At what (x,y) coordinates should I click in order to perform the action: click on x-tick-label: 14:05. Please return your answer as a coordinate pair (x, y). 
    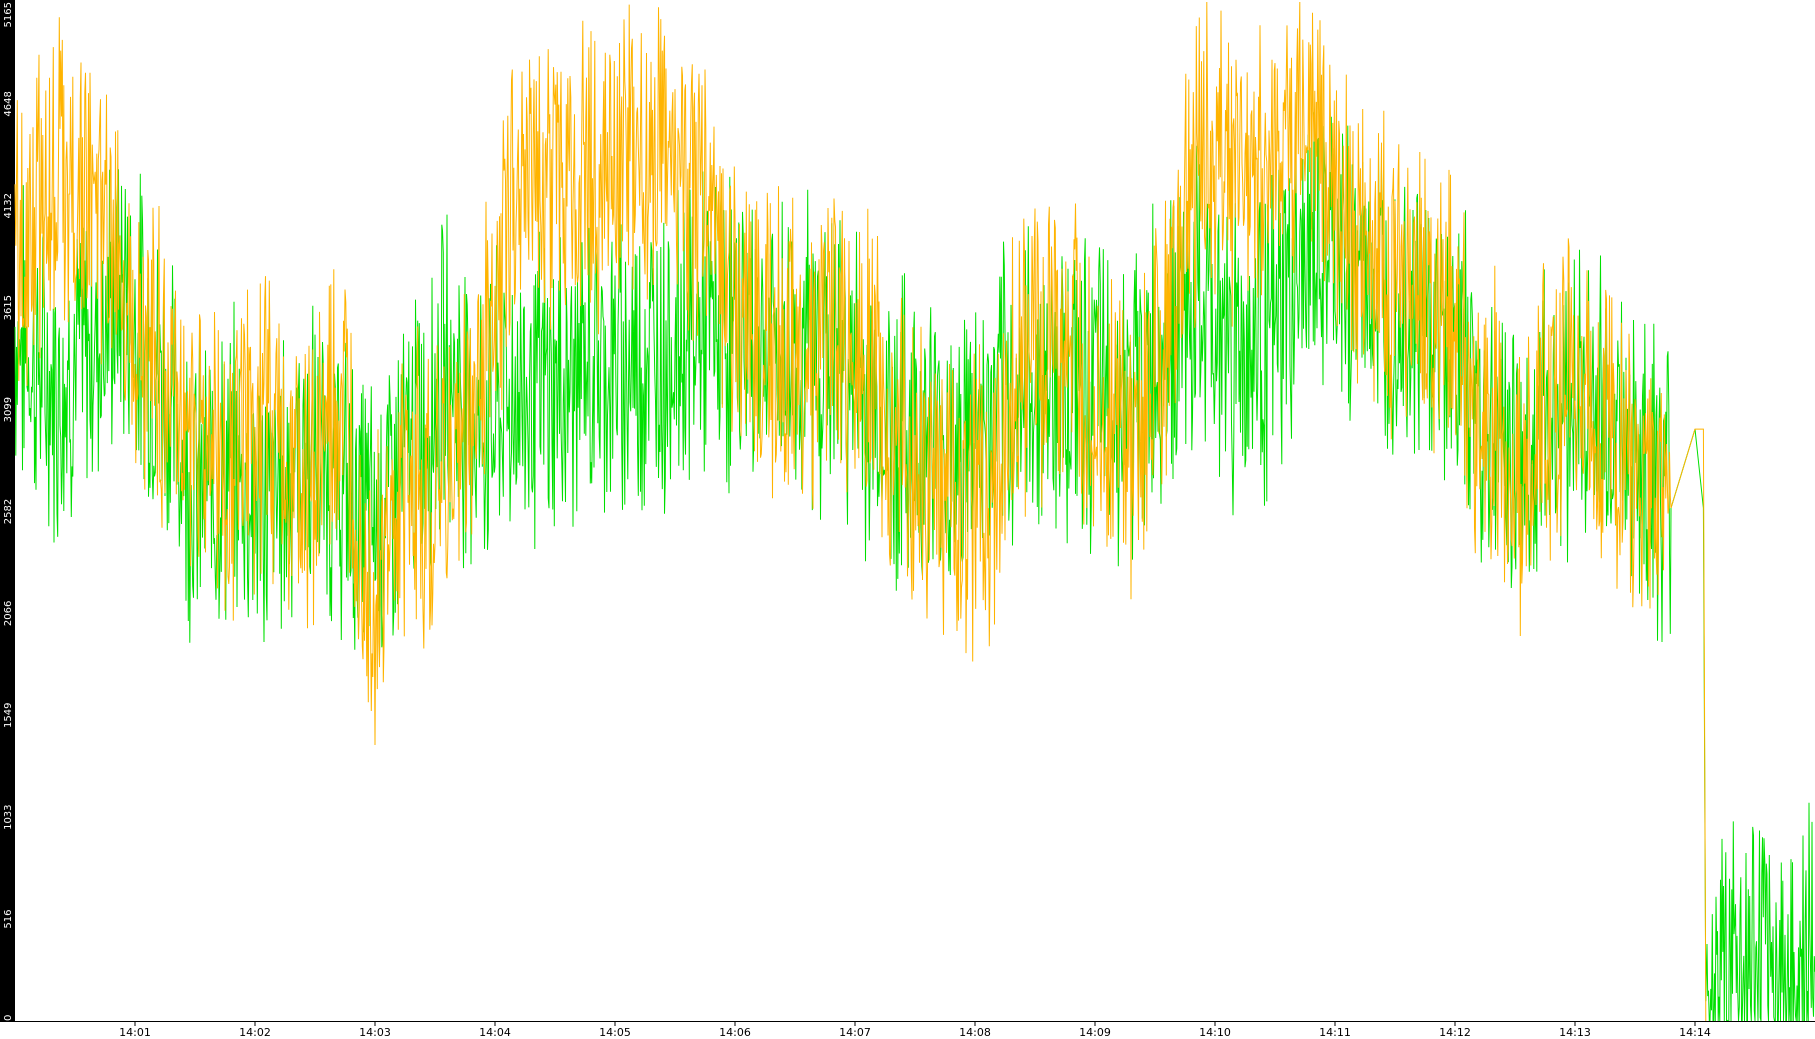
    Looking at the image, I should click on (615, 1032).